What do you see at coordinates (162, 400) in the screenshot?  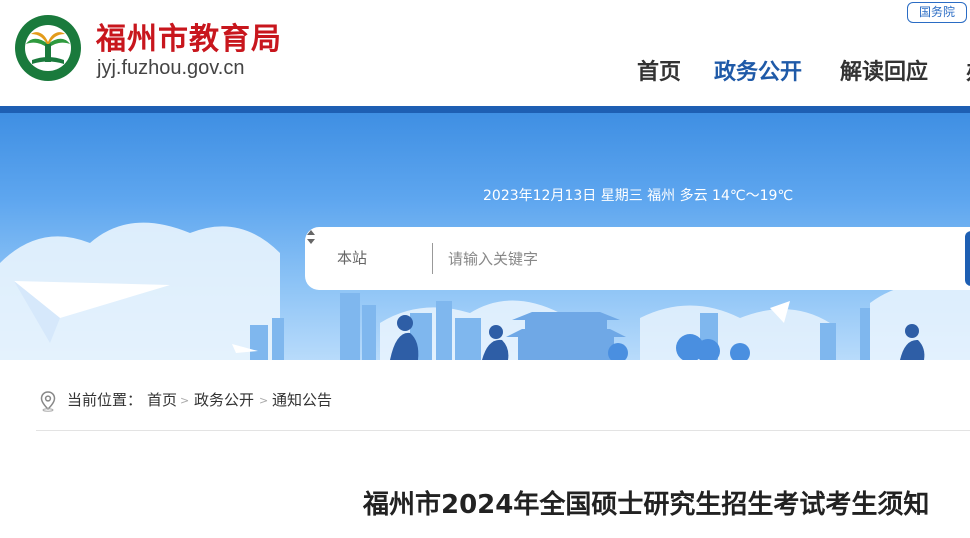 I see `breadcrumb-home: 首页` at bounding box center [162, 400].